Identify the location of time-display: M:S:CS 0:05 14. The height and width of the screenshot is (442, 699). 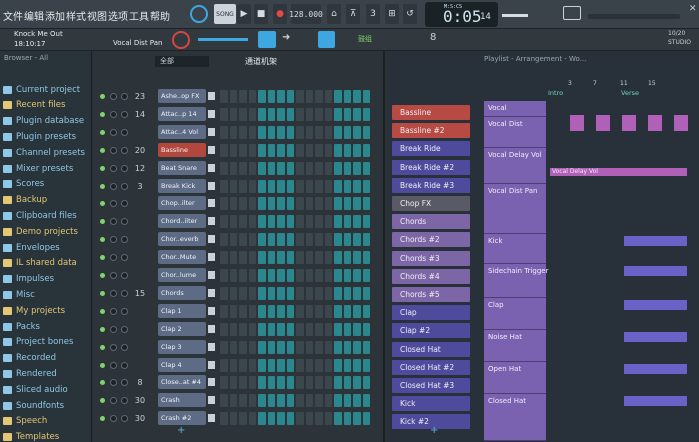
(461, 14).